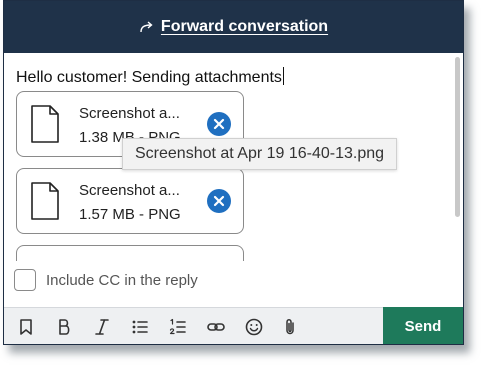 The width and height of the screenshot is (481, 369). I want to click on send-button: Send, so click(423, 325).